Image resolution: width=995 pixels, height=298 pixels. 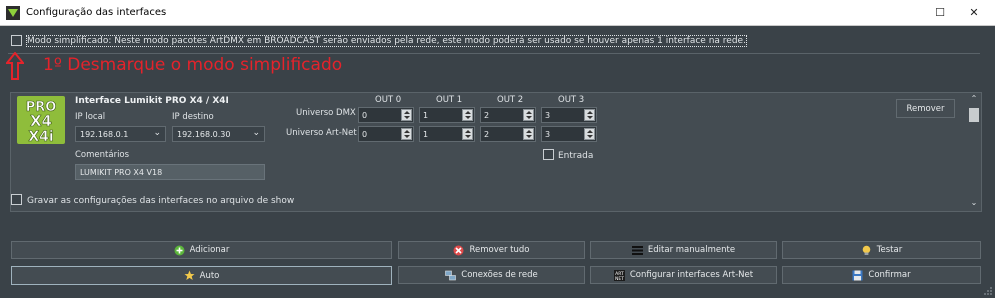 I want to click on out-3-header: OUT 3, so click(x=571, y=100).